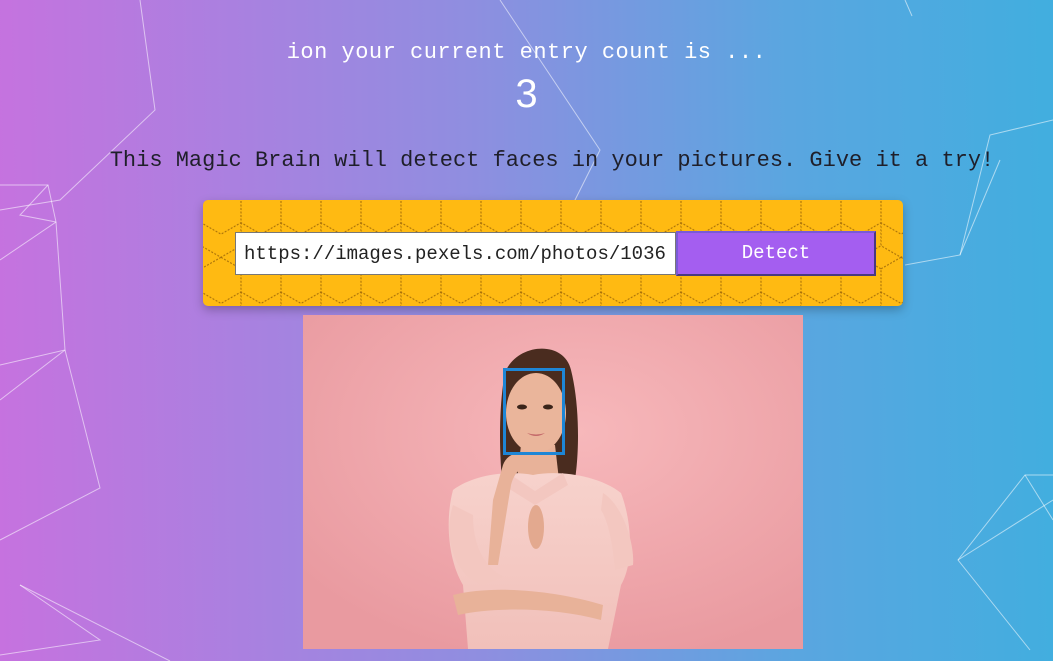  I want to click on image-url-input, so click(455, 253).